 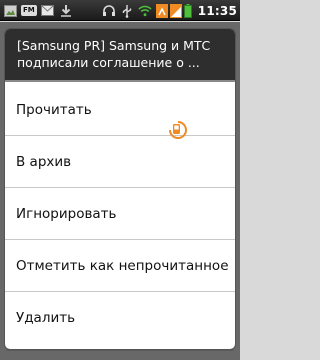 I want to click on headphones-icon, so click(x=109, y=11).